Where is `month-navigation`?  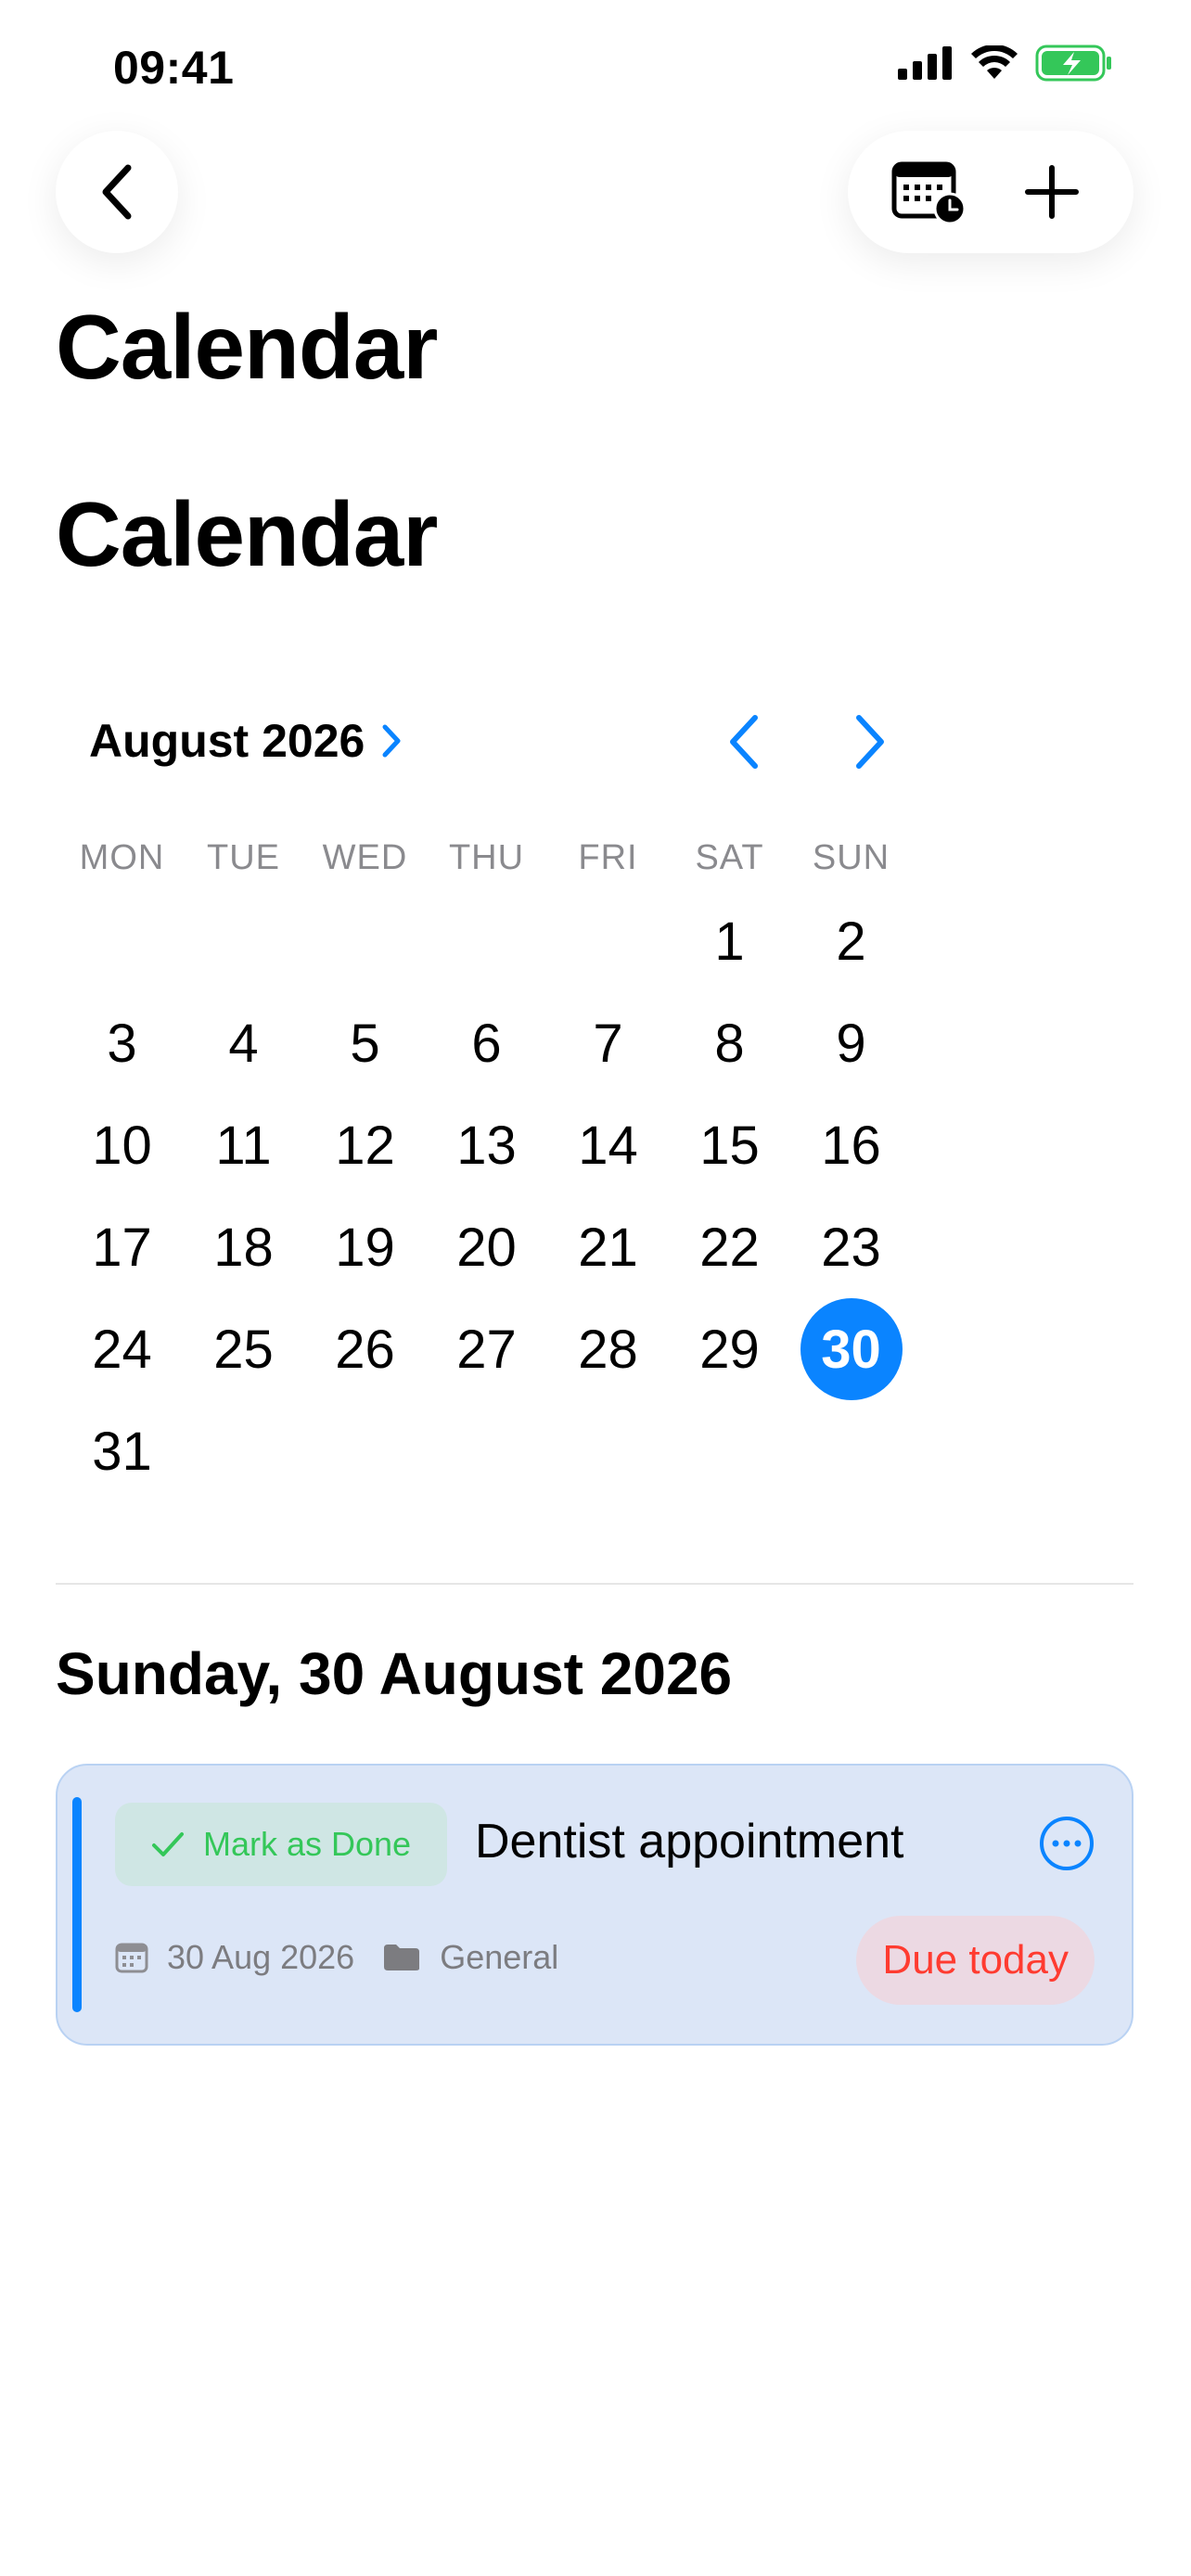
month-navigation is located at coordinates (807, 742).